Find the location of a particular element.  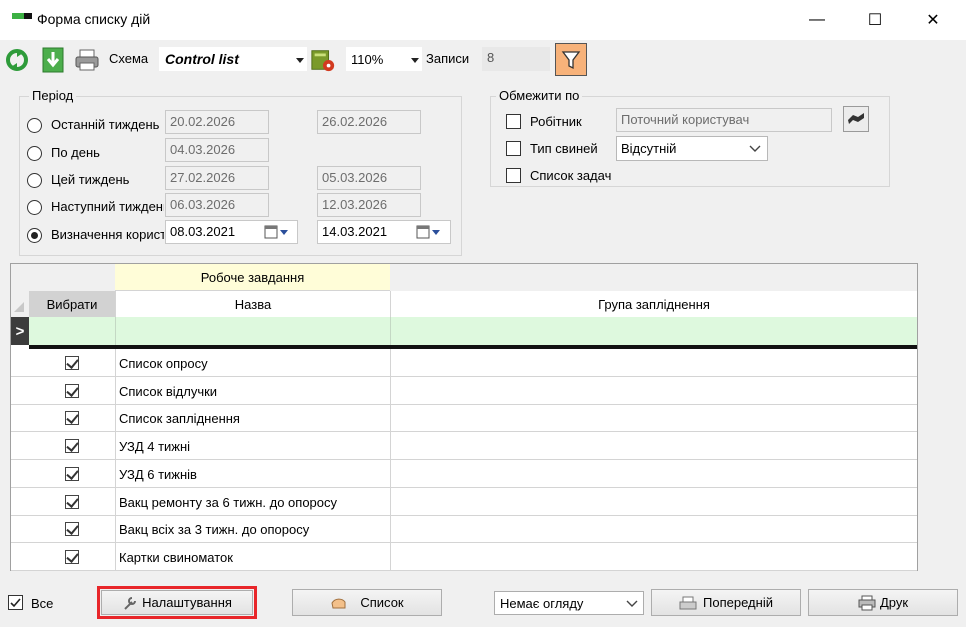

radio-last-week is located at coordinates (34, 125).